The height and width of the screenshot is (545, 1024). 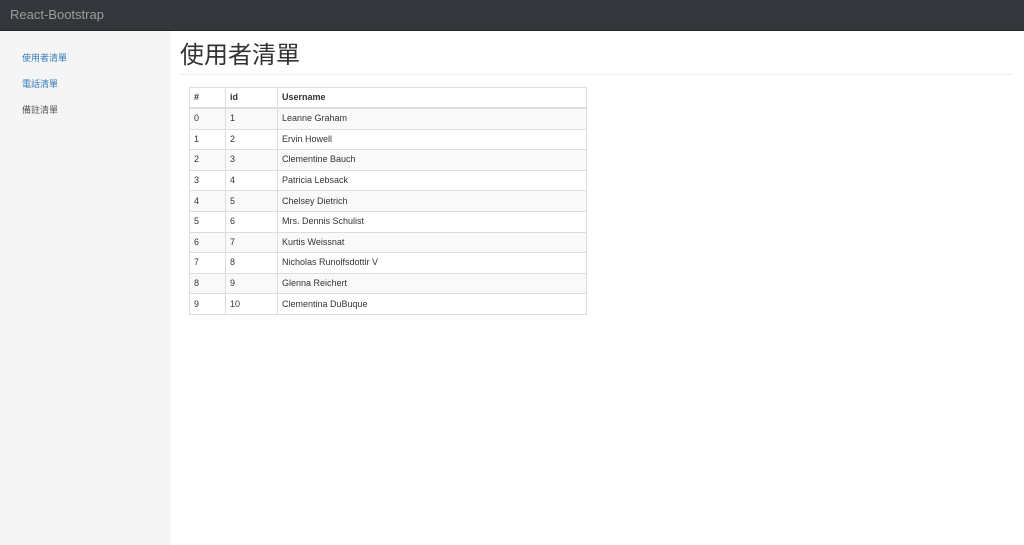 I want to click on cell-index: 6, so click(x=207, y=242).